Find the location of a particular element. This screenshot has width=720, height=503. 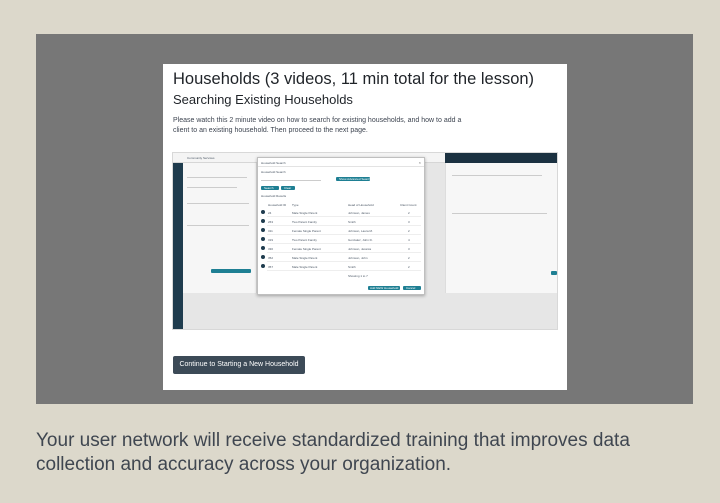

close-icon: × is located at coordinates (420, 162).